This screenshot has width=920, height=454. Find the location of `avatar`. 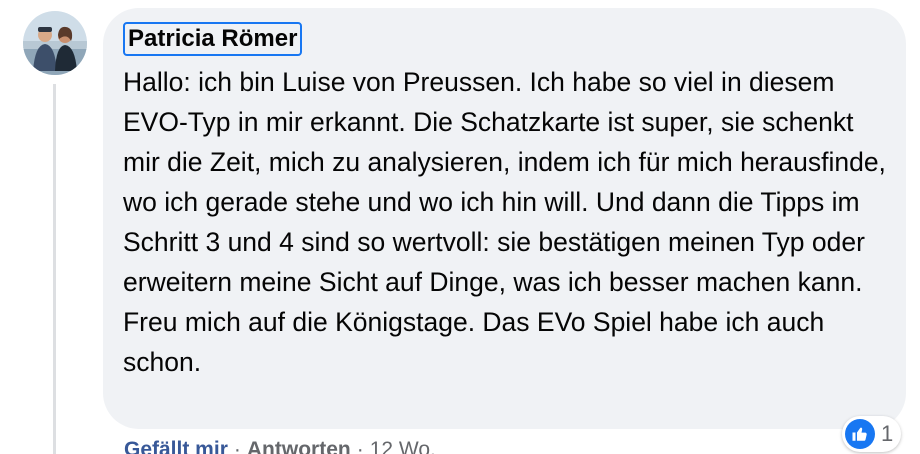

avatar is located at coordinates (55, 43).